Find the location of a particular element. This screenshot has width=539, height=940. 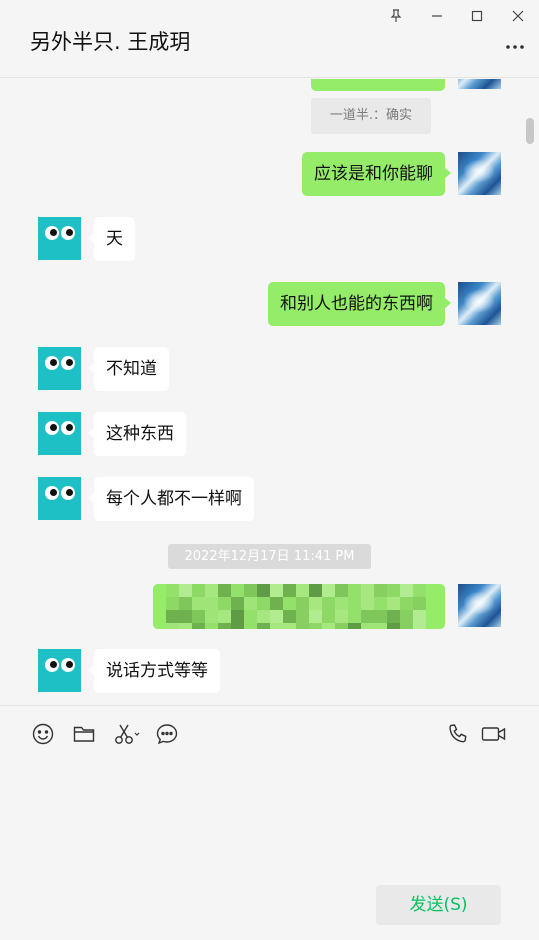

minimize-icon is located at coordinates (437, 16).